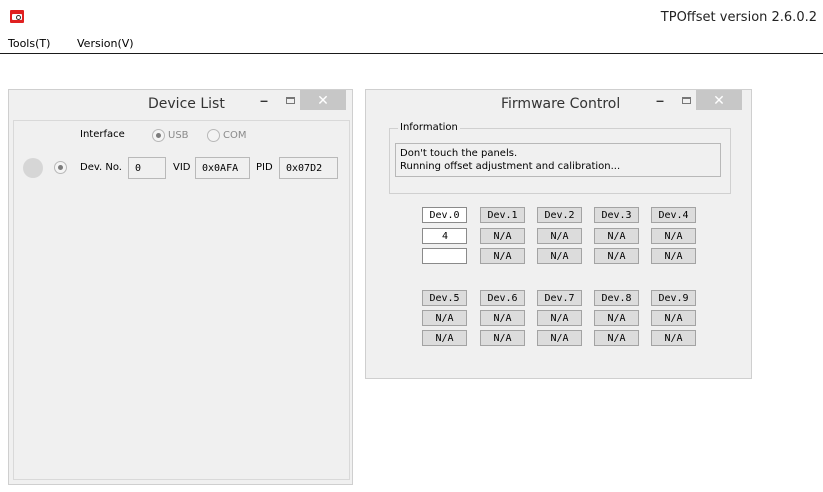 The height and width of the screenshot is (492, 823). I want to click on dev-3-value-a: N/A, so click(616, 236).